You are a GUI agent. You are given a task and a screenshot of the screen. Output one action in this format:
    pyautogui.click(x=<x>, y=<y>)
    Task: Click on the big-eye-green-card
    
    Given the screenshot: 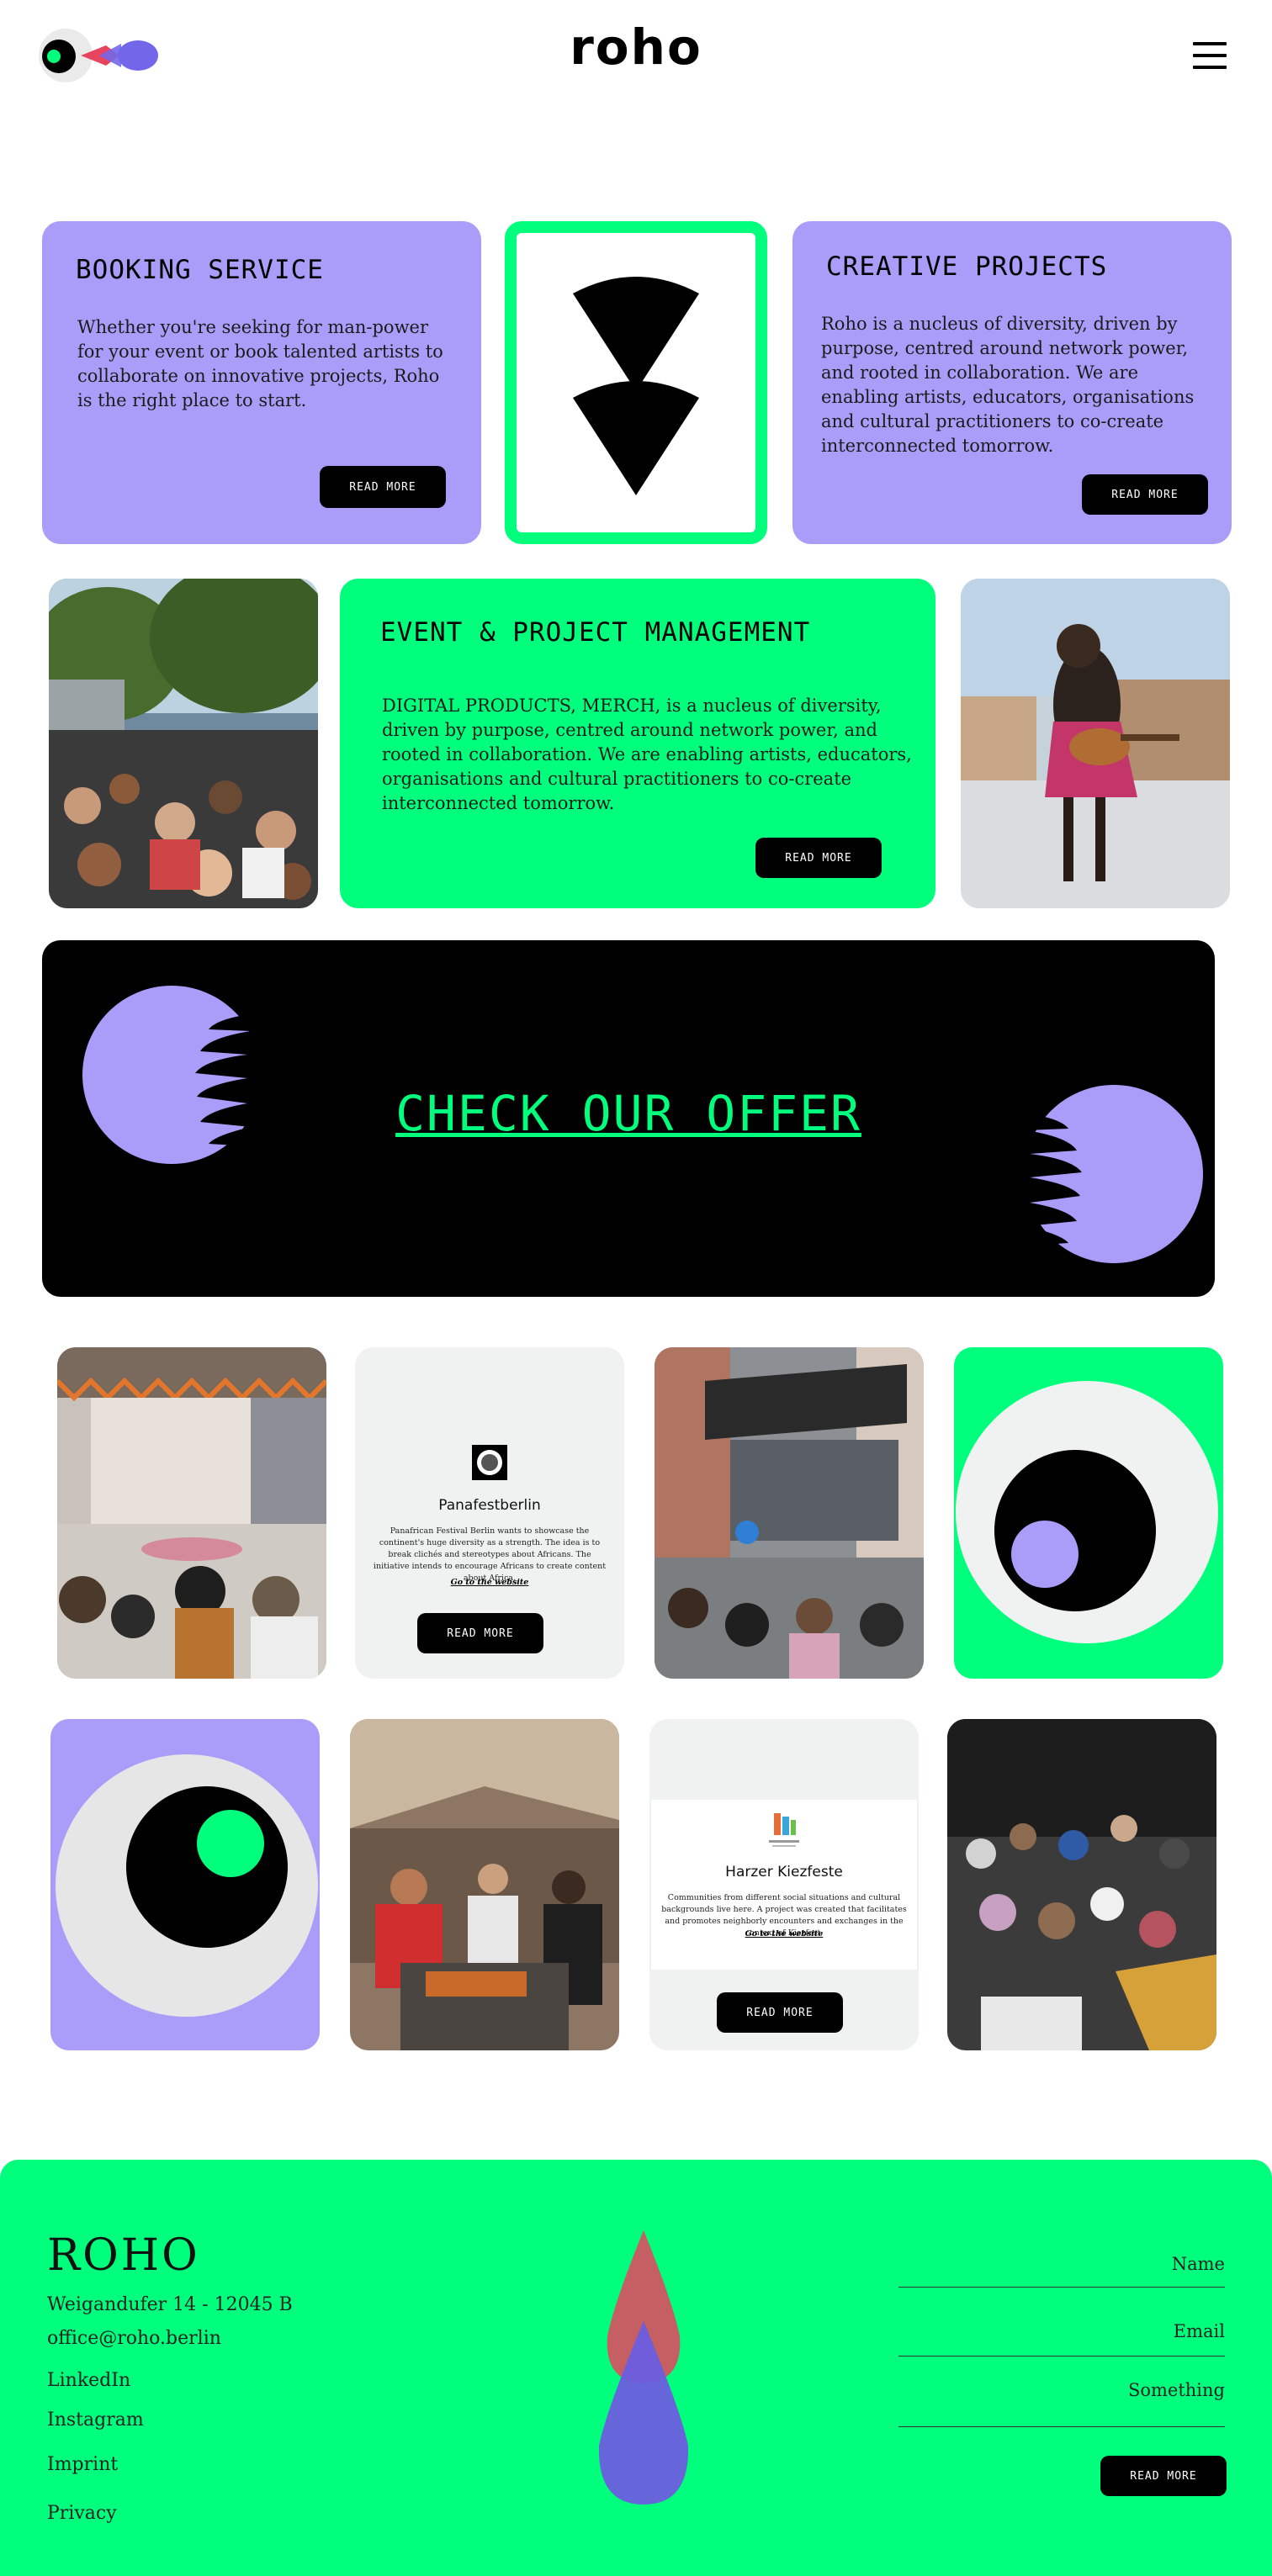 What is the action you would take?
    pyautogui.click(x=1088, y=1513)
    